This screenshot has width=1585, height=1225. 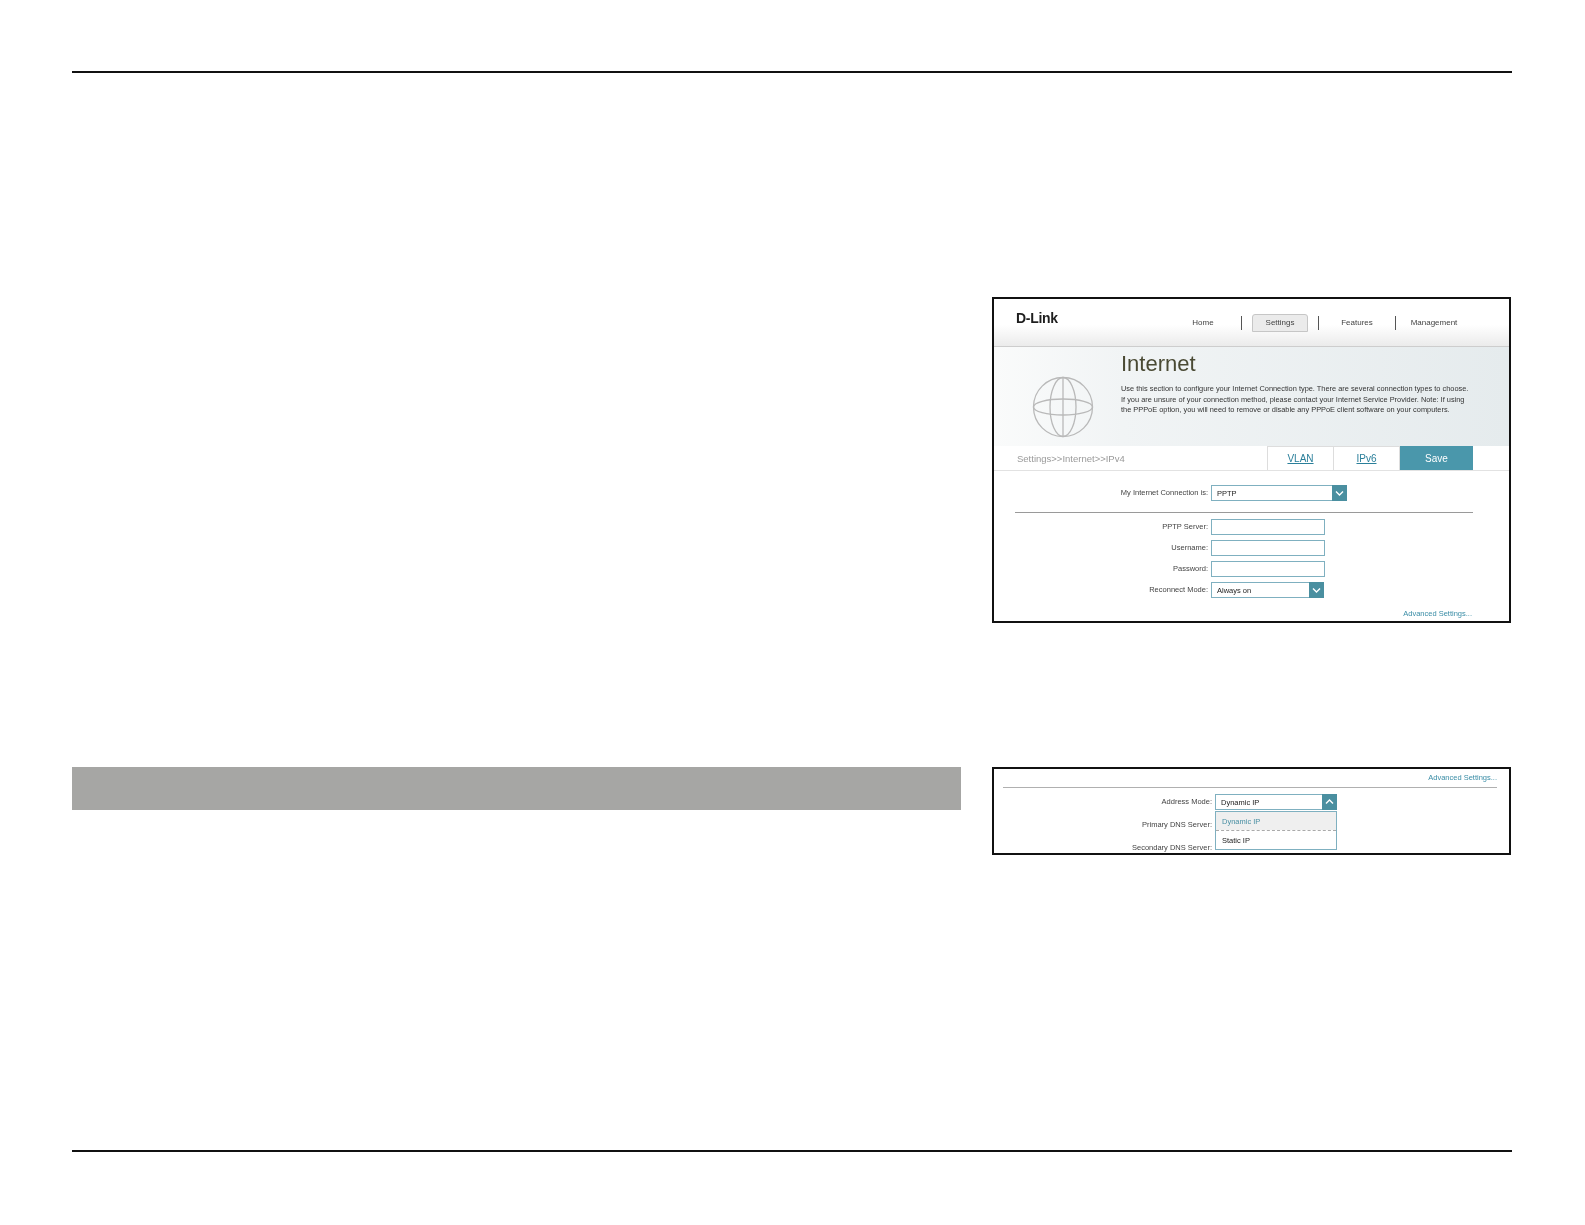 I want to click on logo: D-Link, so click(x=1037, y=318).